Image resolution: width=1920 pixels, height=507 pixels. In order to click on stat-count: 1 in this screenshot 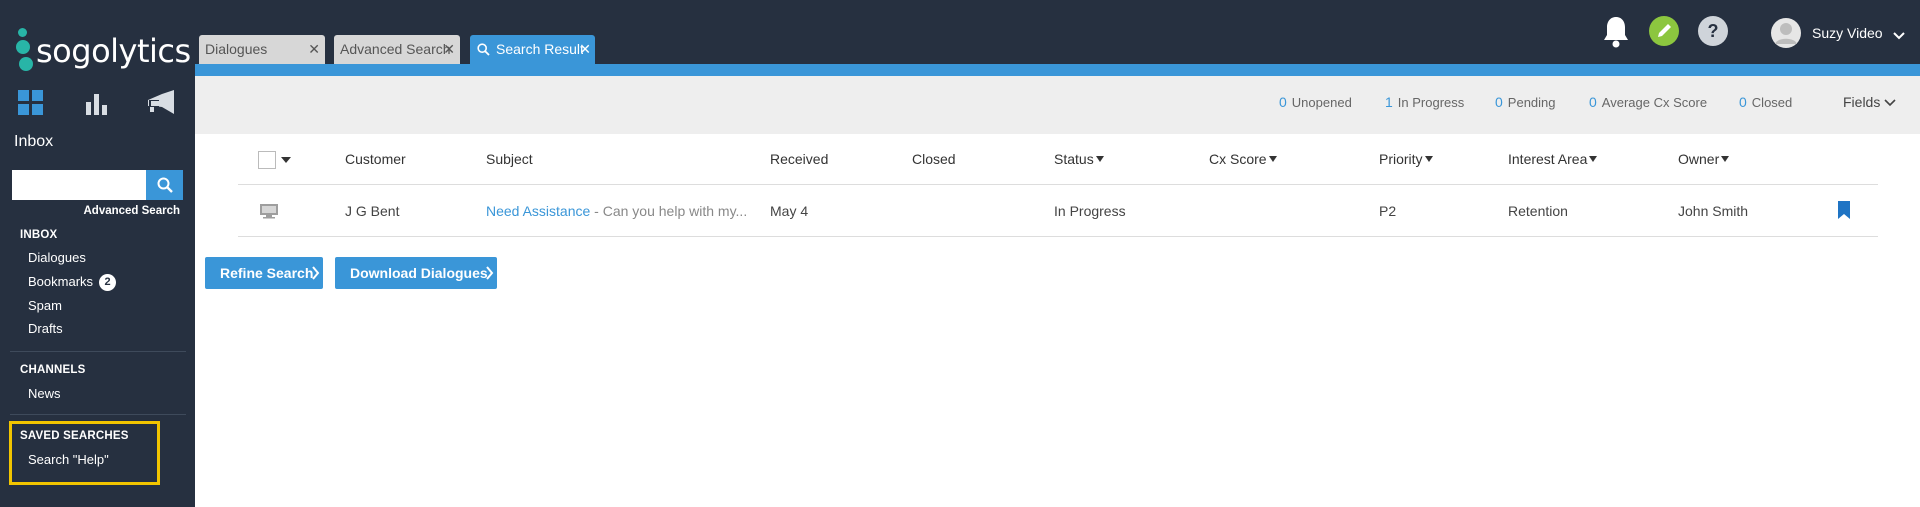, I will do `click(1389, 102)`.